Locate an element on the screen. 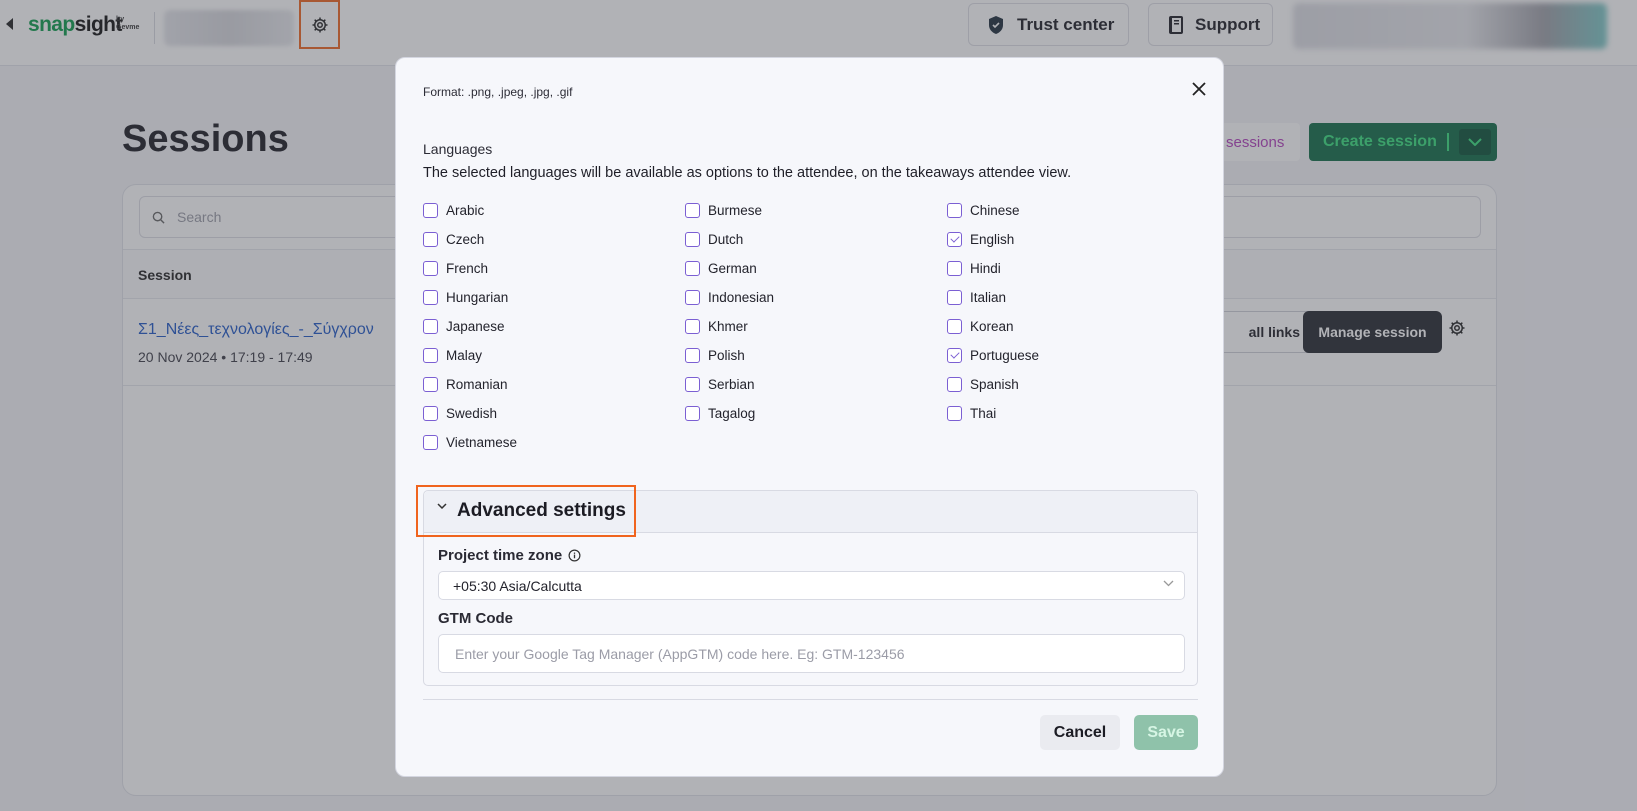  language-option-portuguese: Portuguese is located at coordinates (993, 355).